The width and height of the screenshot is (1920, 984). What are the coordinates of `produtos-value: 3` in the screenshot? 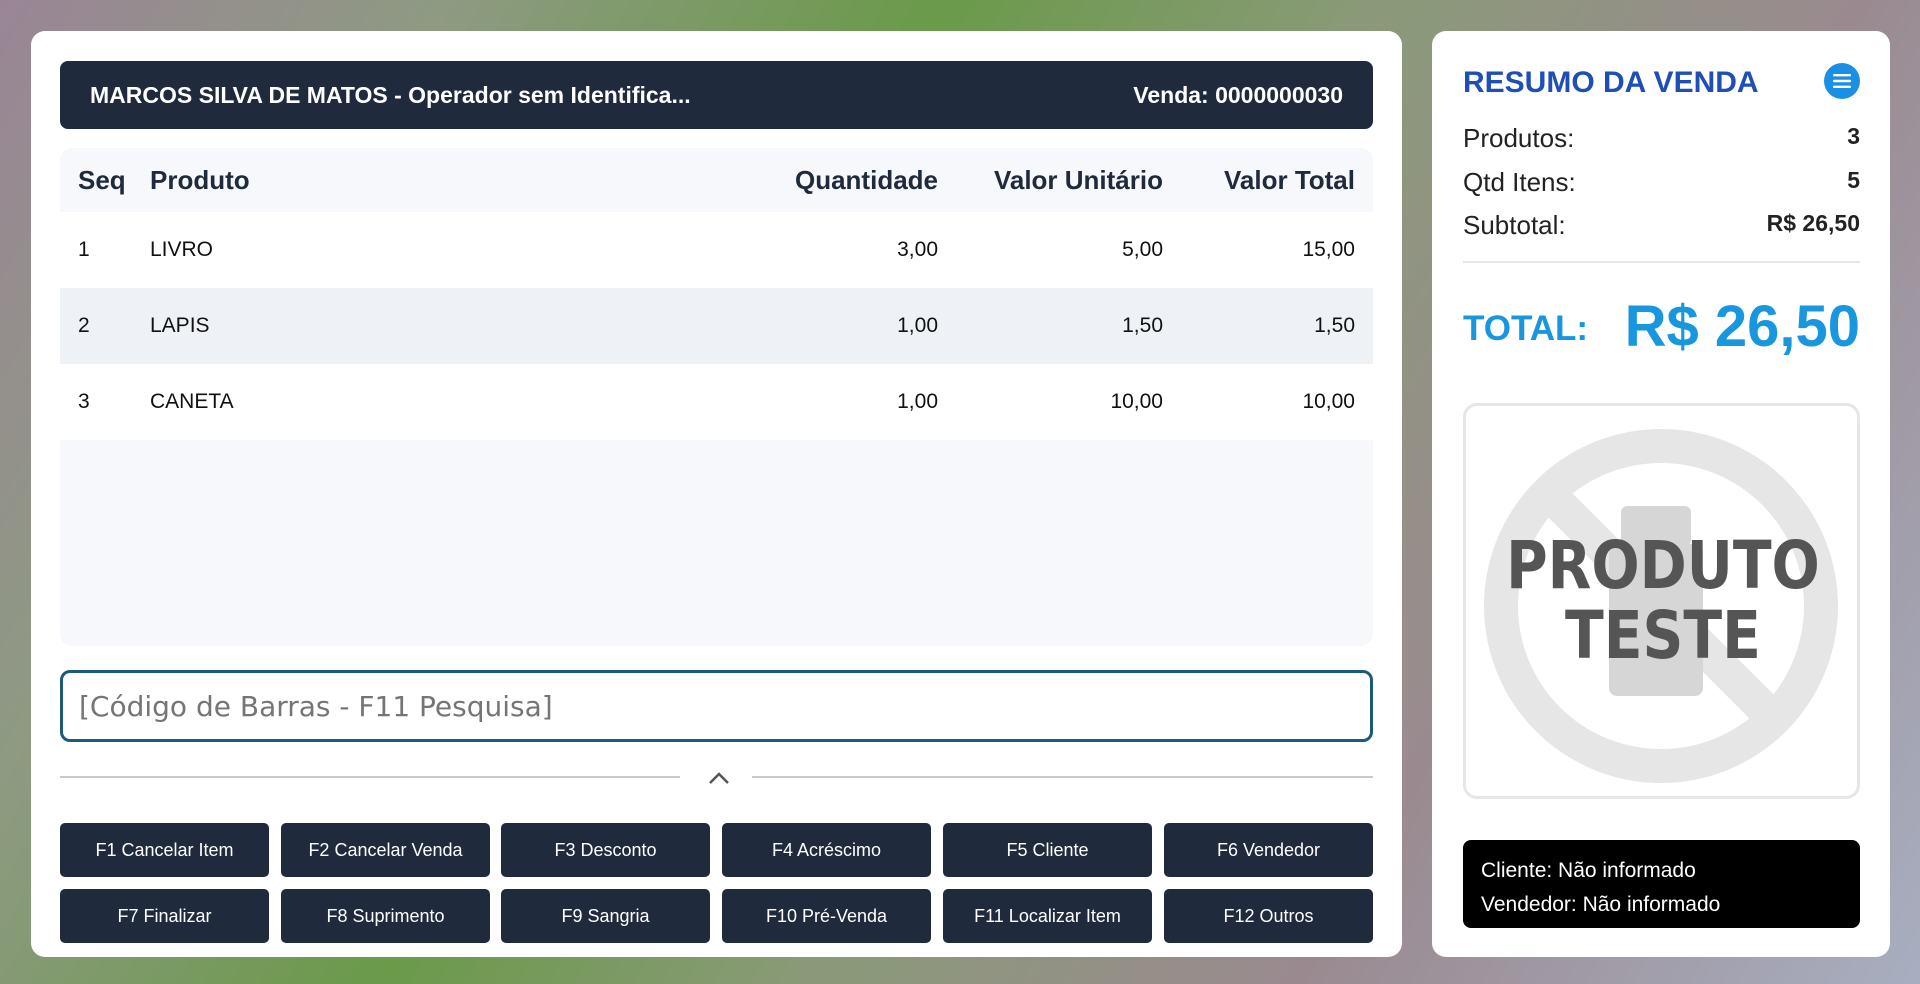 It's located at (1853, 136).